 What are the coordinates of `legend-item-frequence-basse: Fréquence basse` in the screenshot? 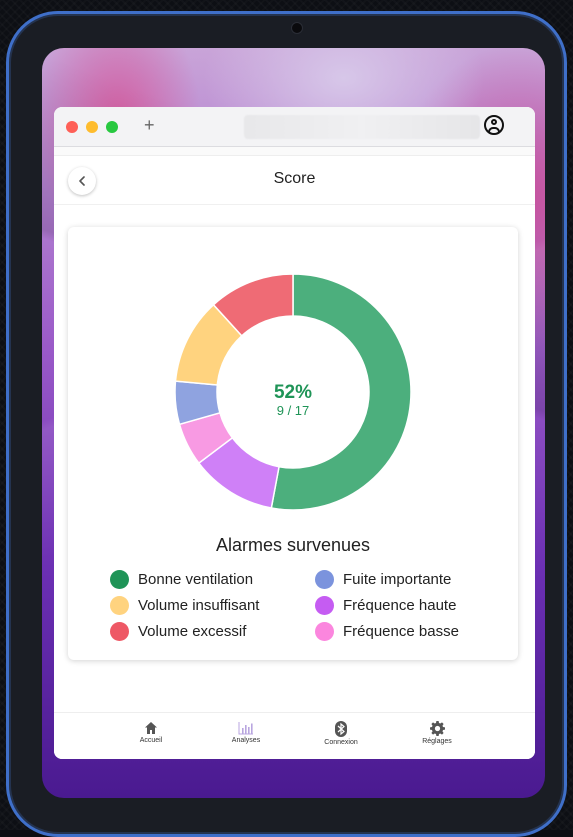 It's located at (387, 631).